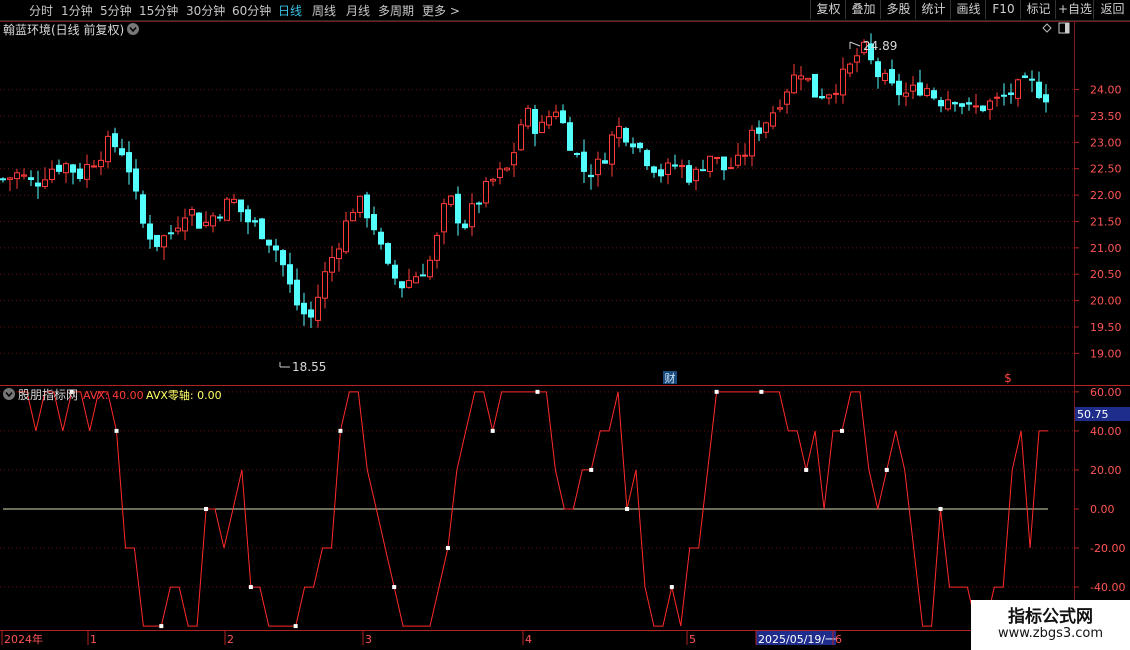 The width and height of the screenshot is (1130, 650). Describe the element at coordinates (1106, 470) in the screenshot. I see `indicator-tick-label: 20.00` at that location.